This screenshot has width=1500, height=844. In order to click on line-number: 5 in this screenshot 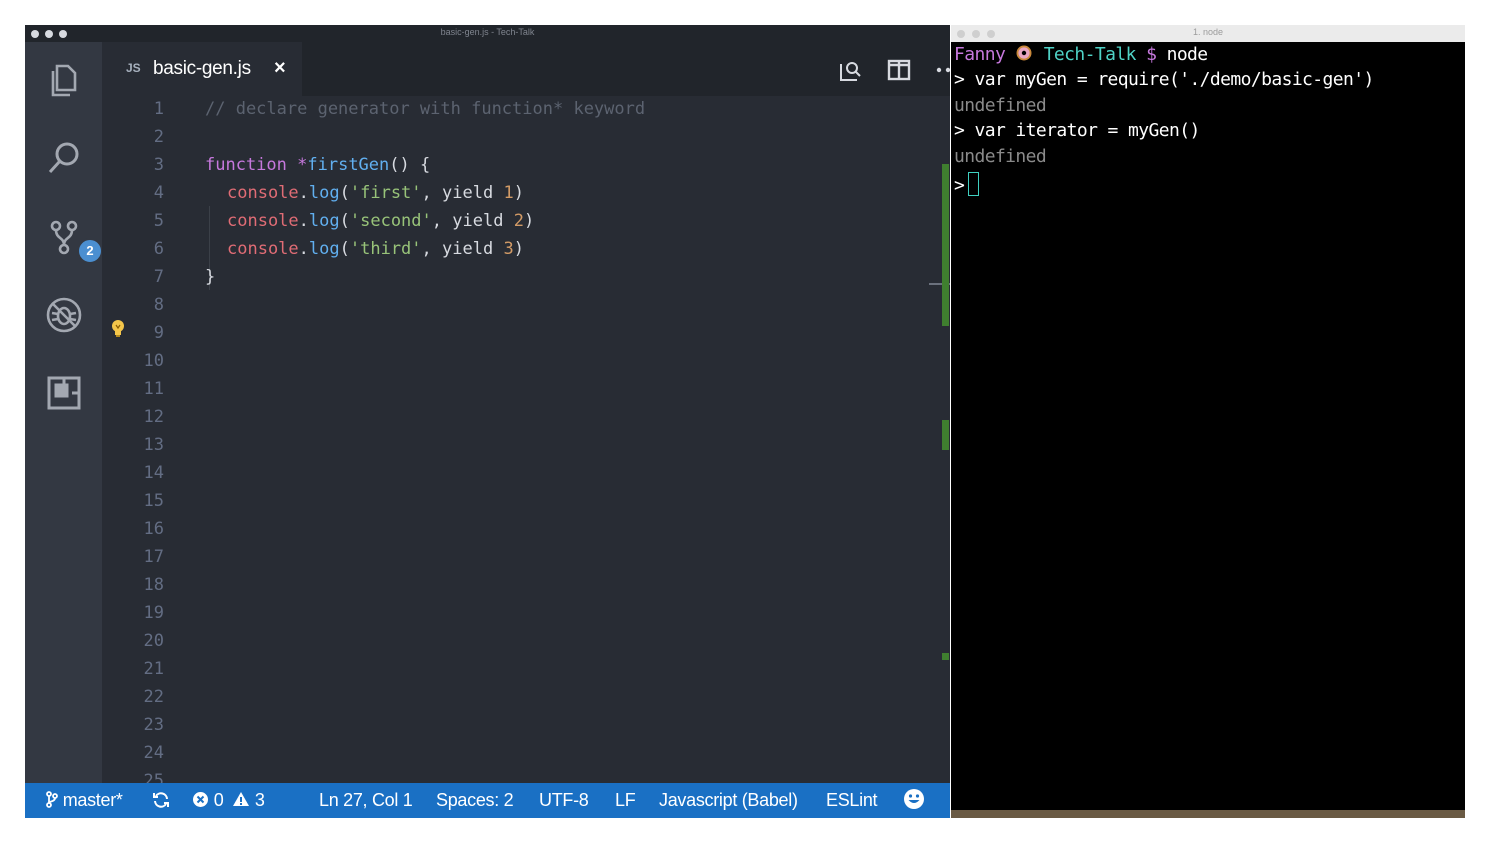, I will do `click(158, 221)`.